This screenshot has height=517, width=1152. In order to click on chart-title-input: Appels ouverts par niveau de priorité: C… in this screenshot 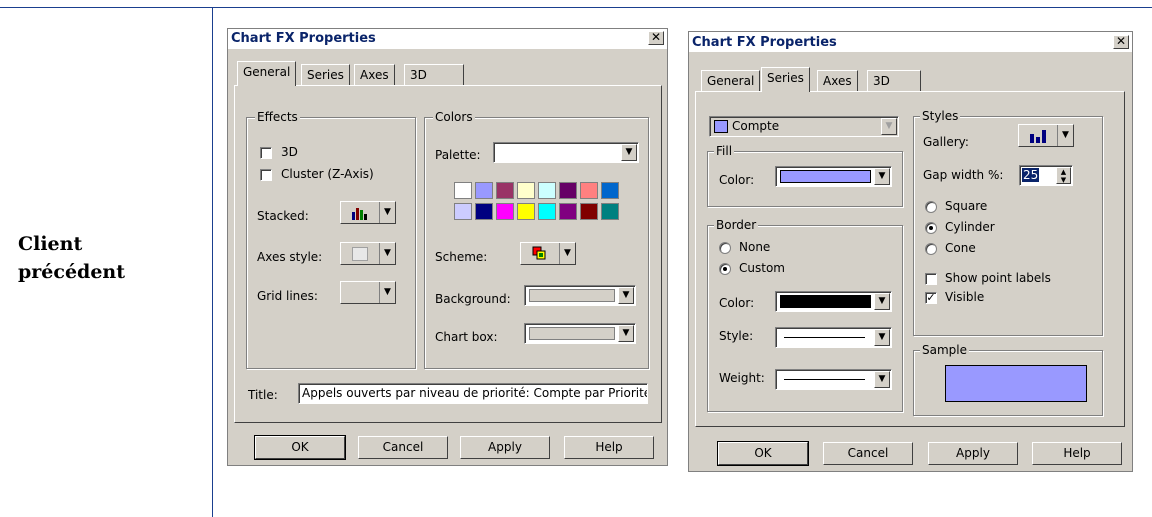, I will do `click(473, 393)`.